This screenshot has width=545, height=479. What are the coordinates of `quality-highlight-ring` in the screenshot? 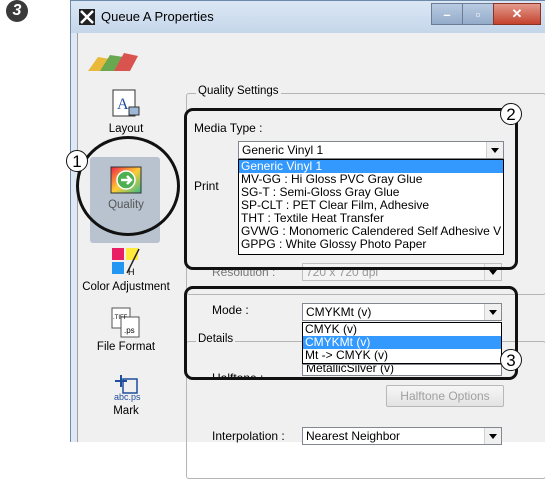 It's located at (128, 186).